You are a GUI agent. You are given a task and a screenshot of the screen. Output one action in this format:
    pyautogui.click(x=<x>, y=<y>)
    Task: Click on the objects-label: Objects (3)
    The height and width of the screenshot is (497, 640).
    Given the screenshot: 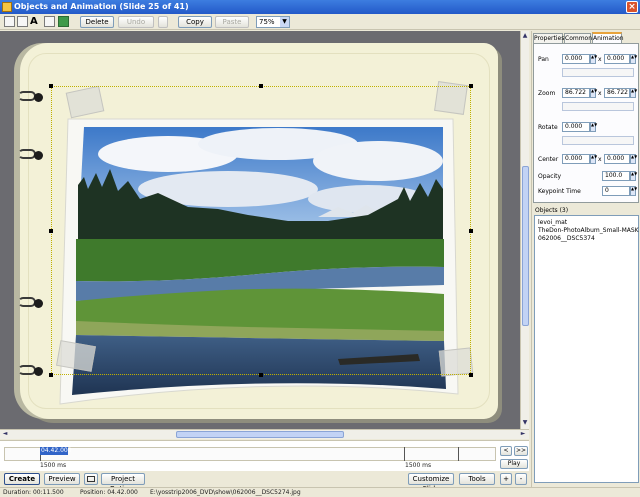 What is the action you would take?
    pyautogui.click(x=552, y=210)
    